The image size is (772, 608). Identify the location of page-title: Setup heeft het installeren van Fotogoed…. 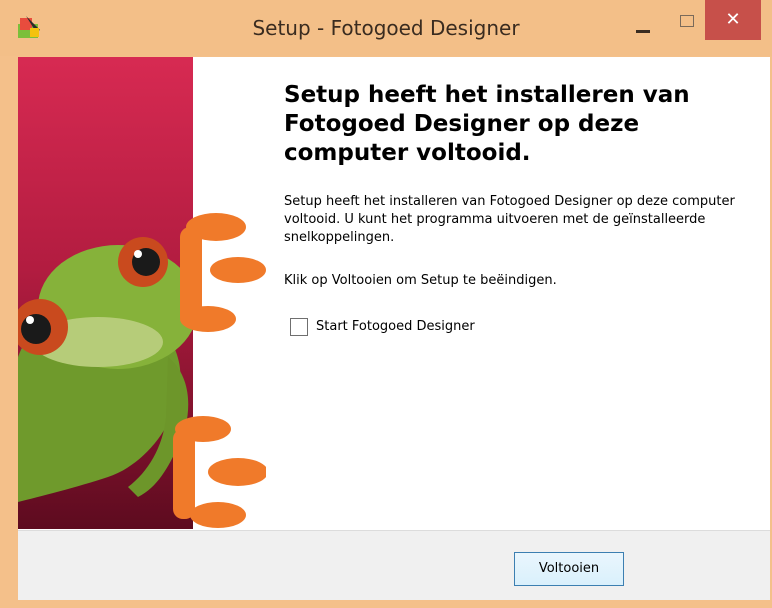
(487, 124).